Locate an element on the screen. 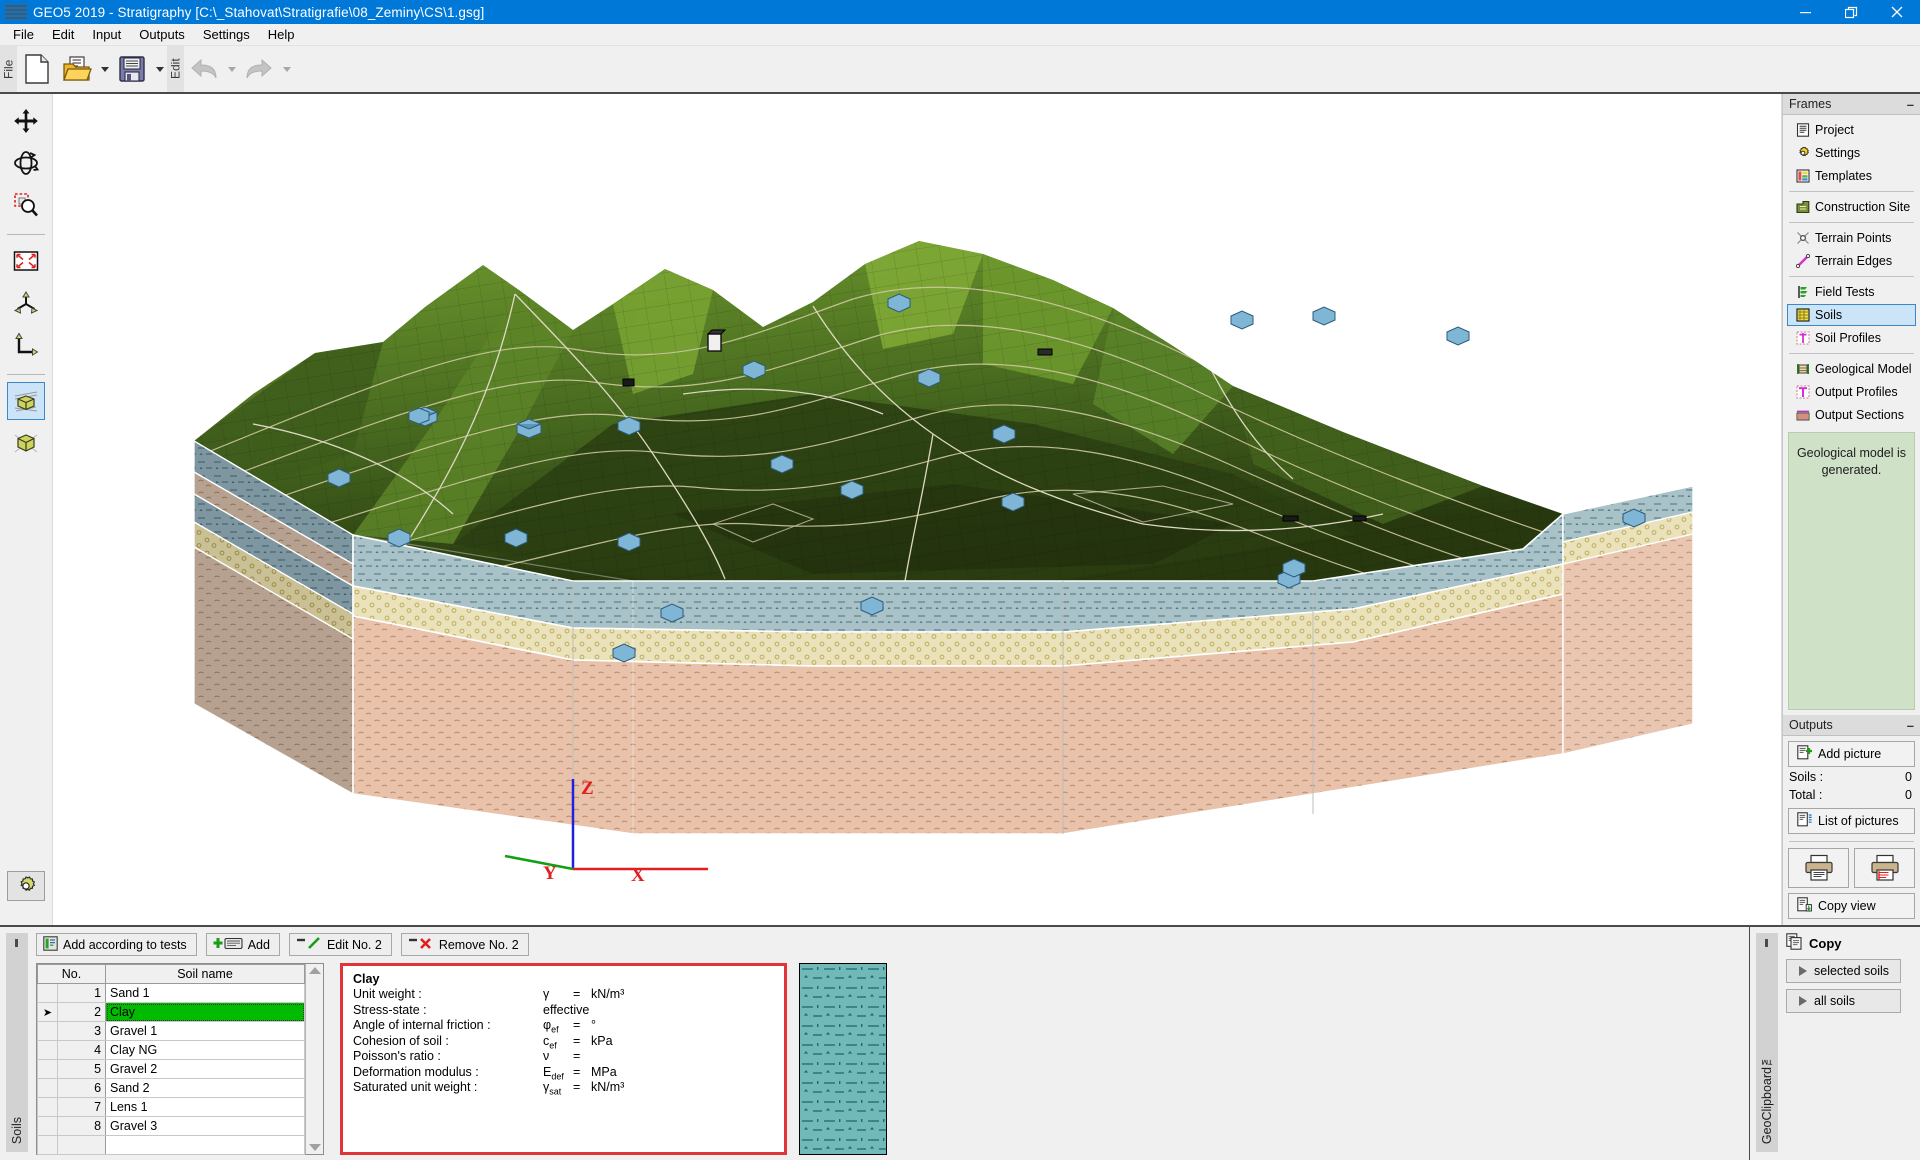  table-row: 6 Sand 2 is located at coordinates (171, 1088).